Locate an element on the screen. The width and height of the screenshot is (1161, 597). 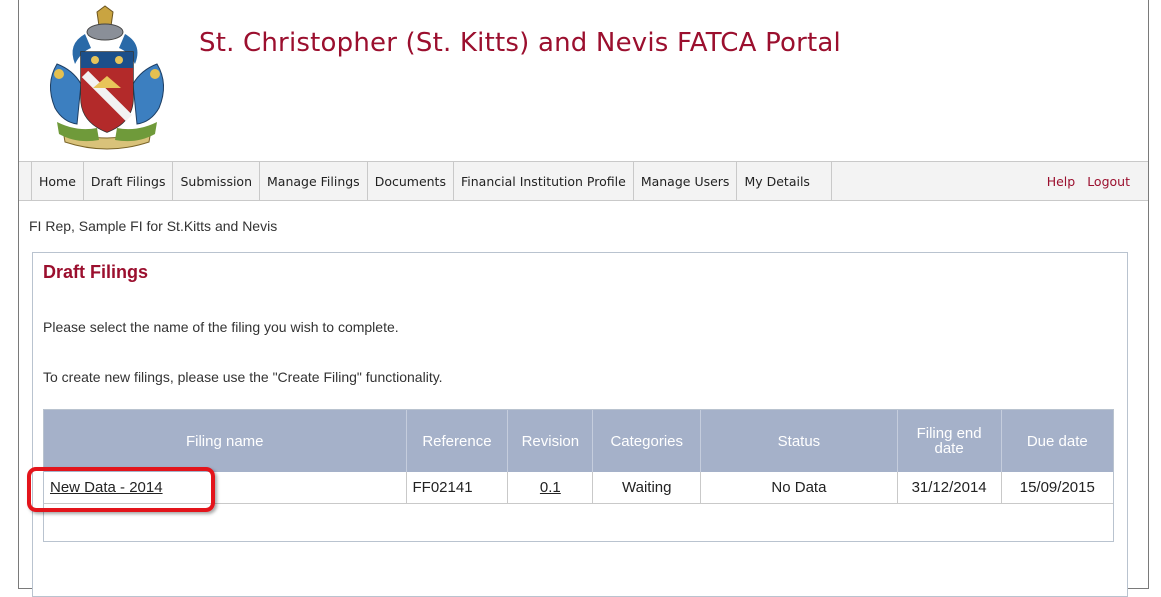
column-header-revision: Revision is located at coordinates (550, 441).